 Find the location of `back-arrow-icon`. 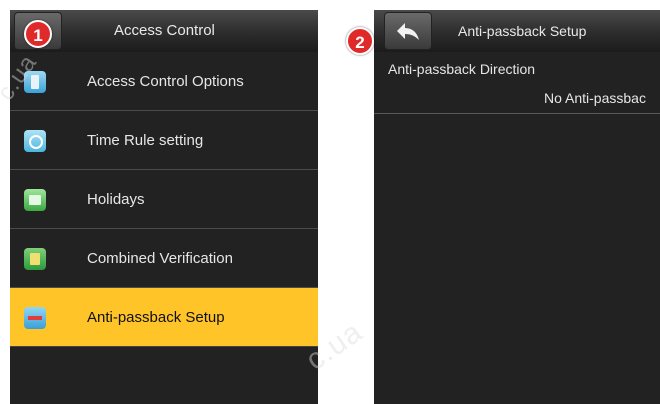

back-arrow-icon is located at coordinates (408, 31).